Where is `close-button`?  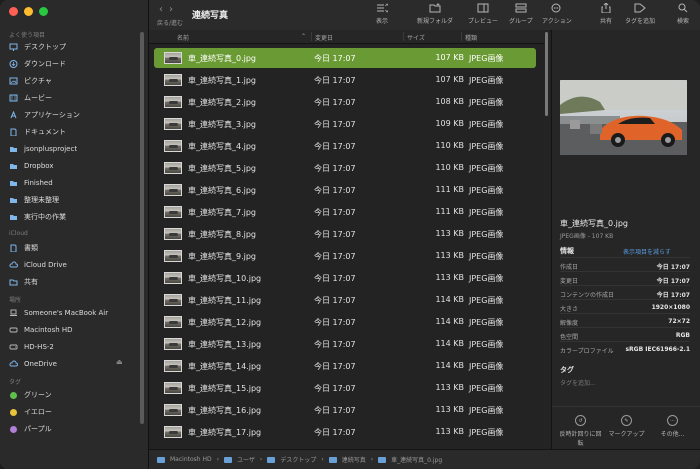 close-button is located at coordinates (13, 11).